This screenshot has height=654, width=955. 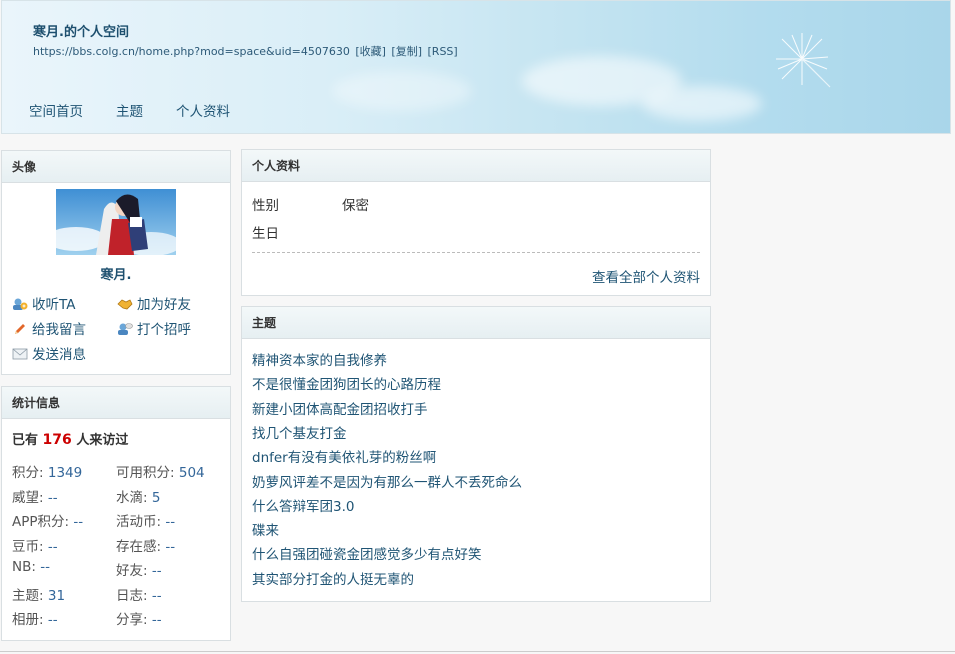 What do you see at coordinates (333, 578) in the screenshot?
I see `topic-link: 其实部分打金的人挺无辜的` at bounding box center [333, 578].